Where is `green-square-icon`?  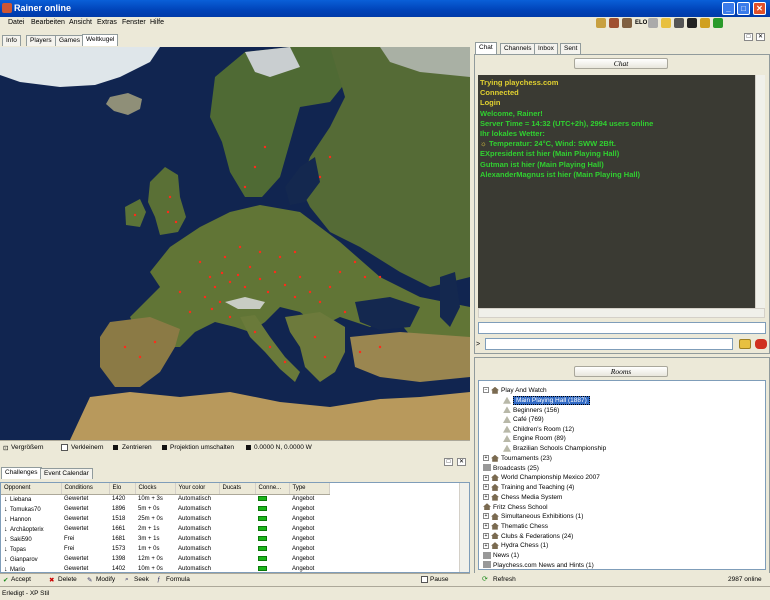
green-square-icon is located at coordinates (718, 23).